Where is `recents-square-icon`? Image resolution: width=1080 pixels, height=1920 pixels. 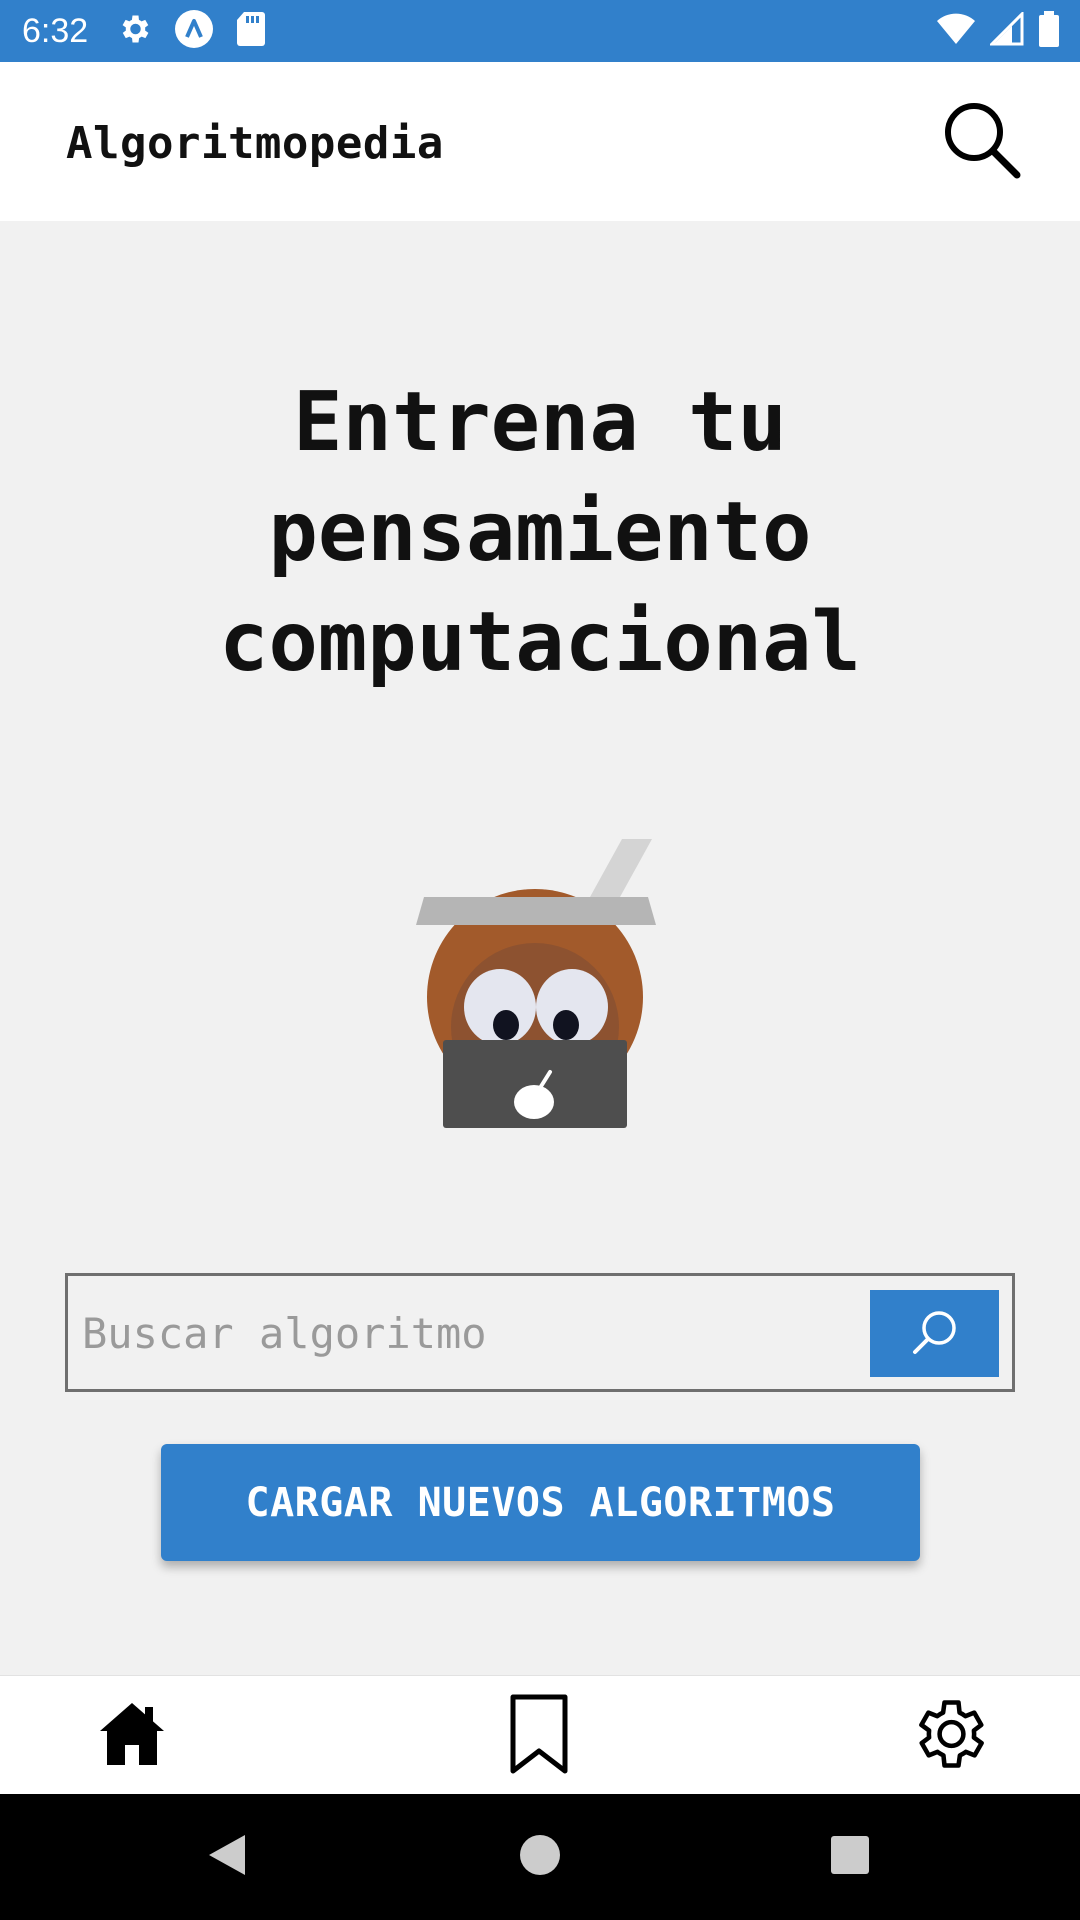
recents-square-icon is located at coordinates (850, 1857).